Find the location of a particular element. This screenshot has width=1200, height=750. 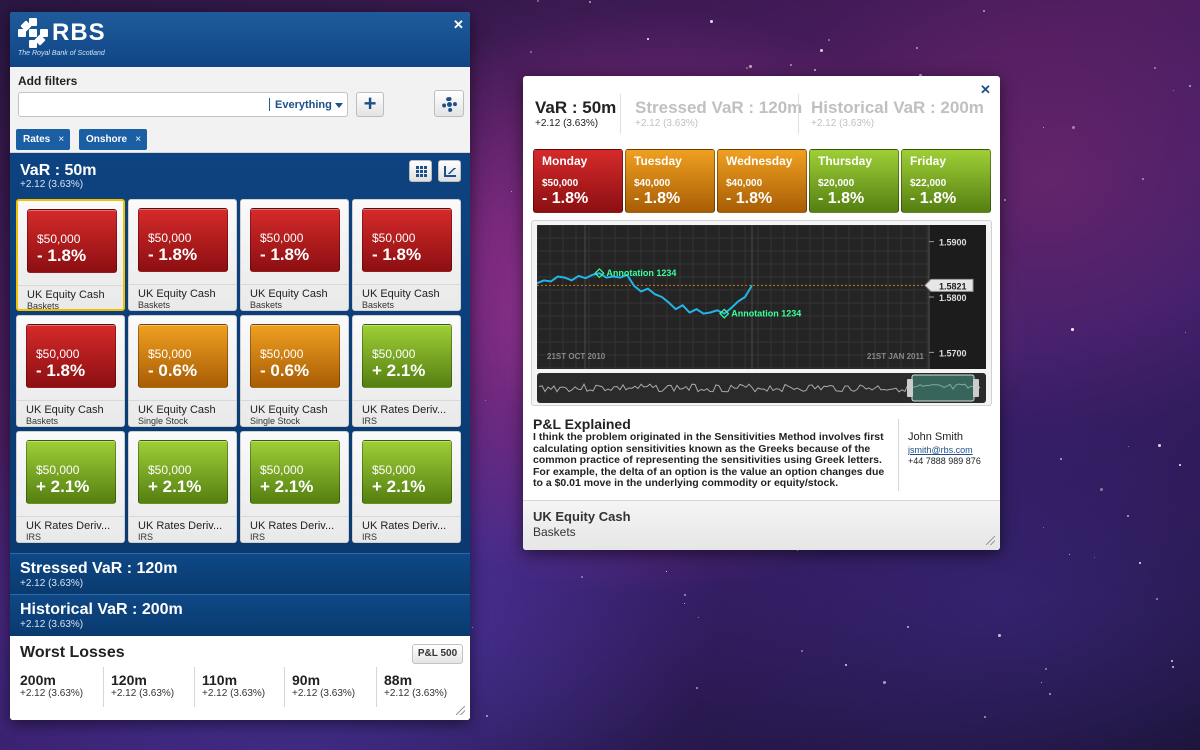

tile-type: IRS is located at coordinates (146, 537).